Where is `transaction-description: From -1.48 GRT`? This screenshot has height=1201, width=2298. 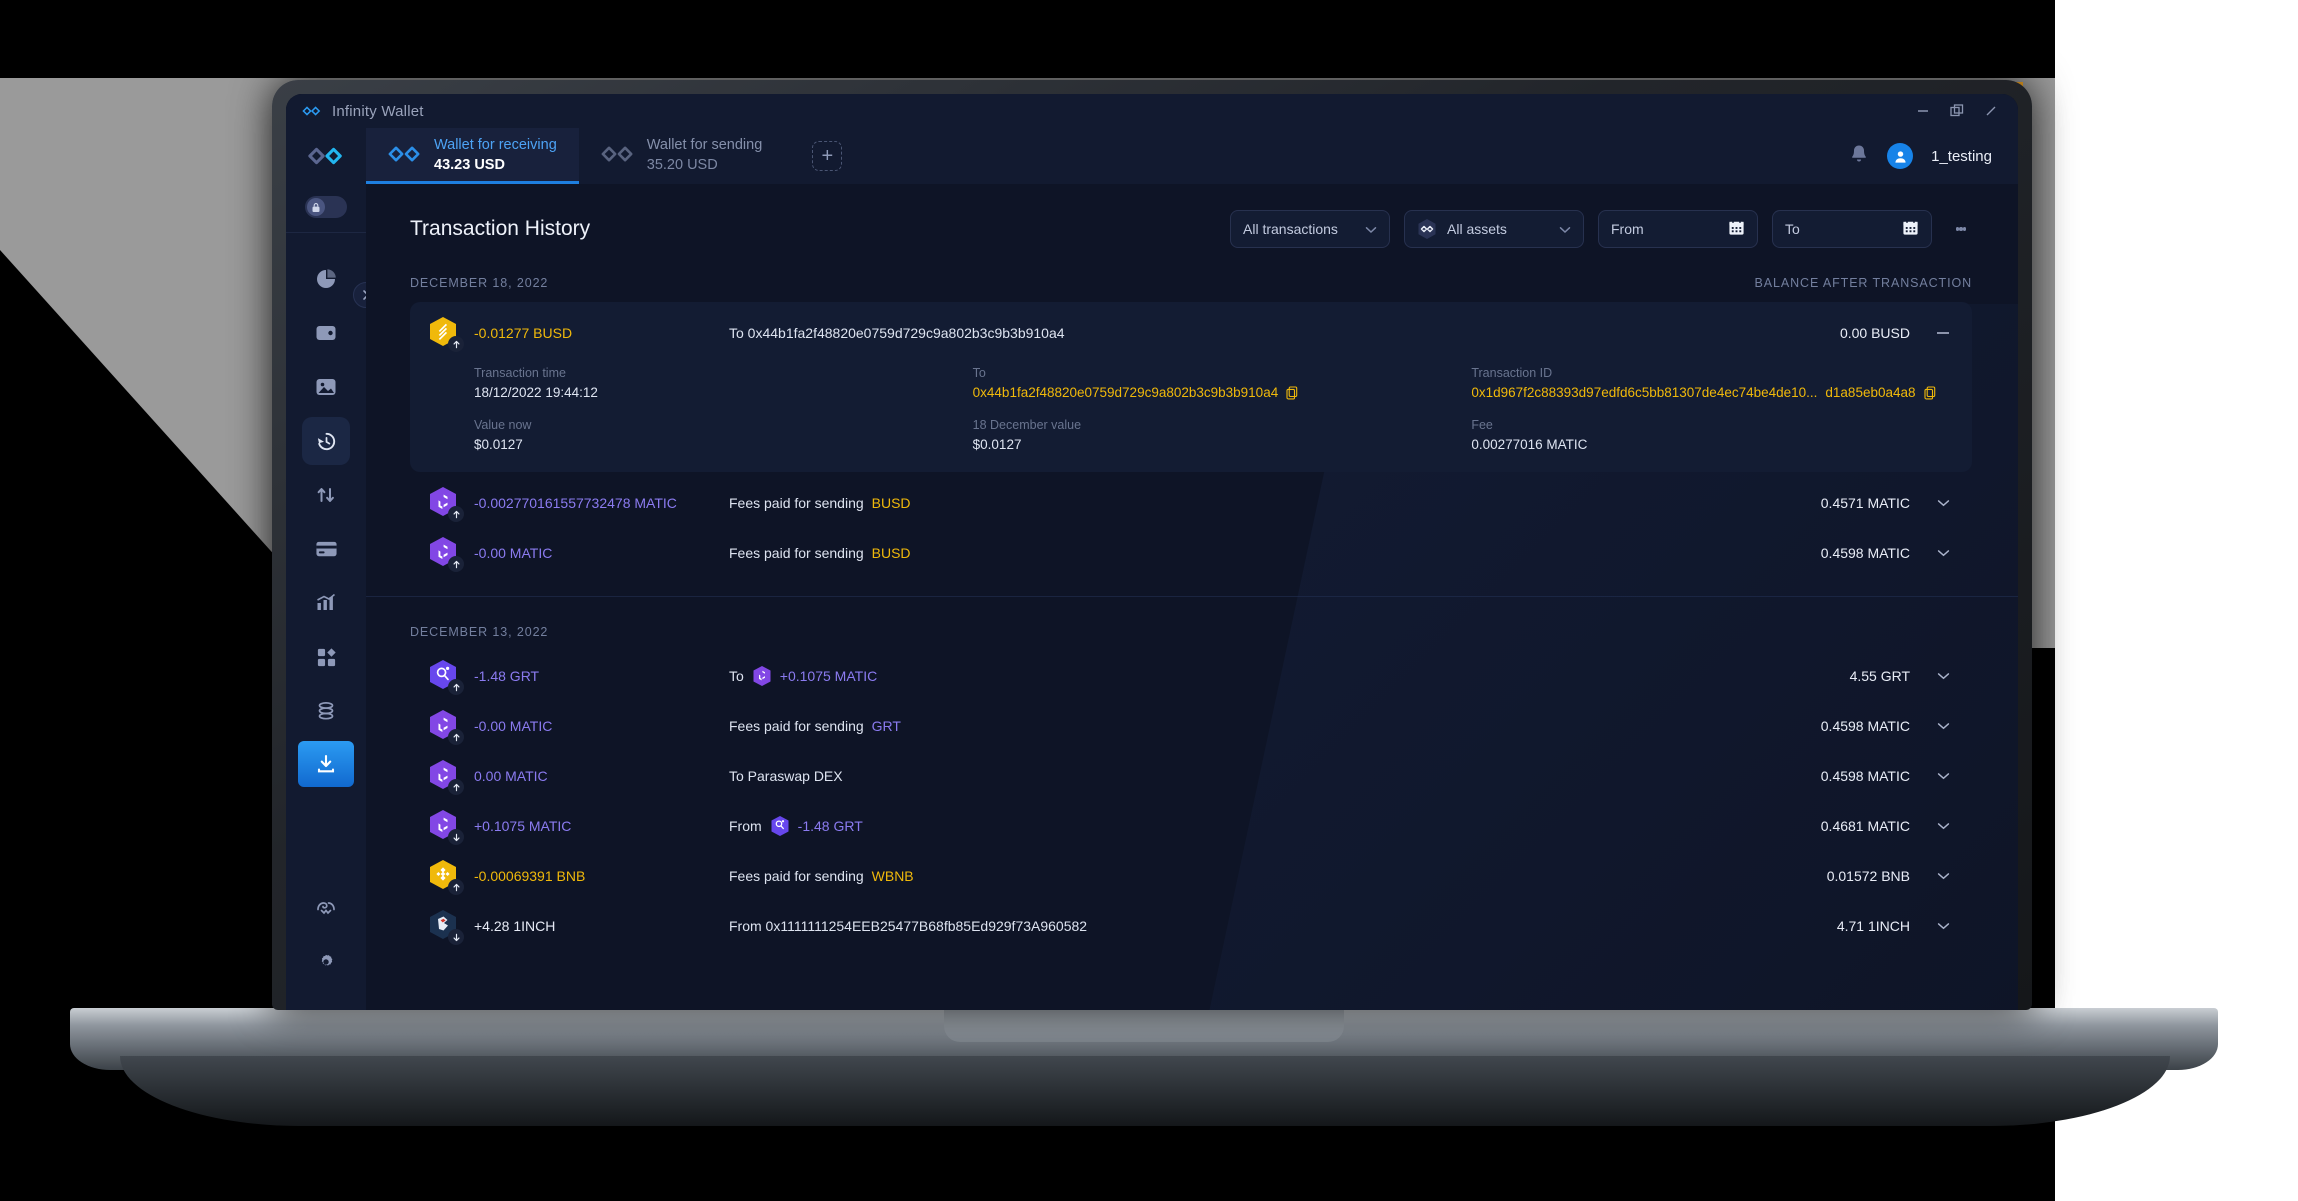 transaction-description: From -1.48 GRT is located at coordinates (1234, 826).